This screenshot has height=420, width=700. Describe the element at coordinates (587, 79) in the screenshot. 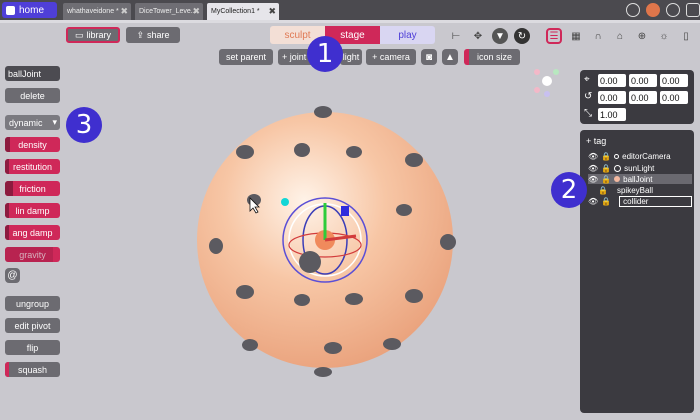

I see `position-icon: ⌖` at that location.